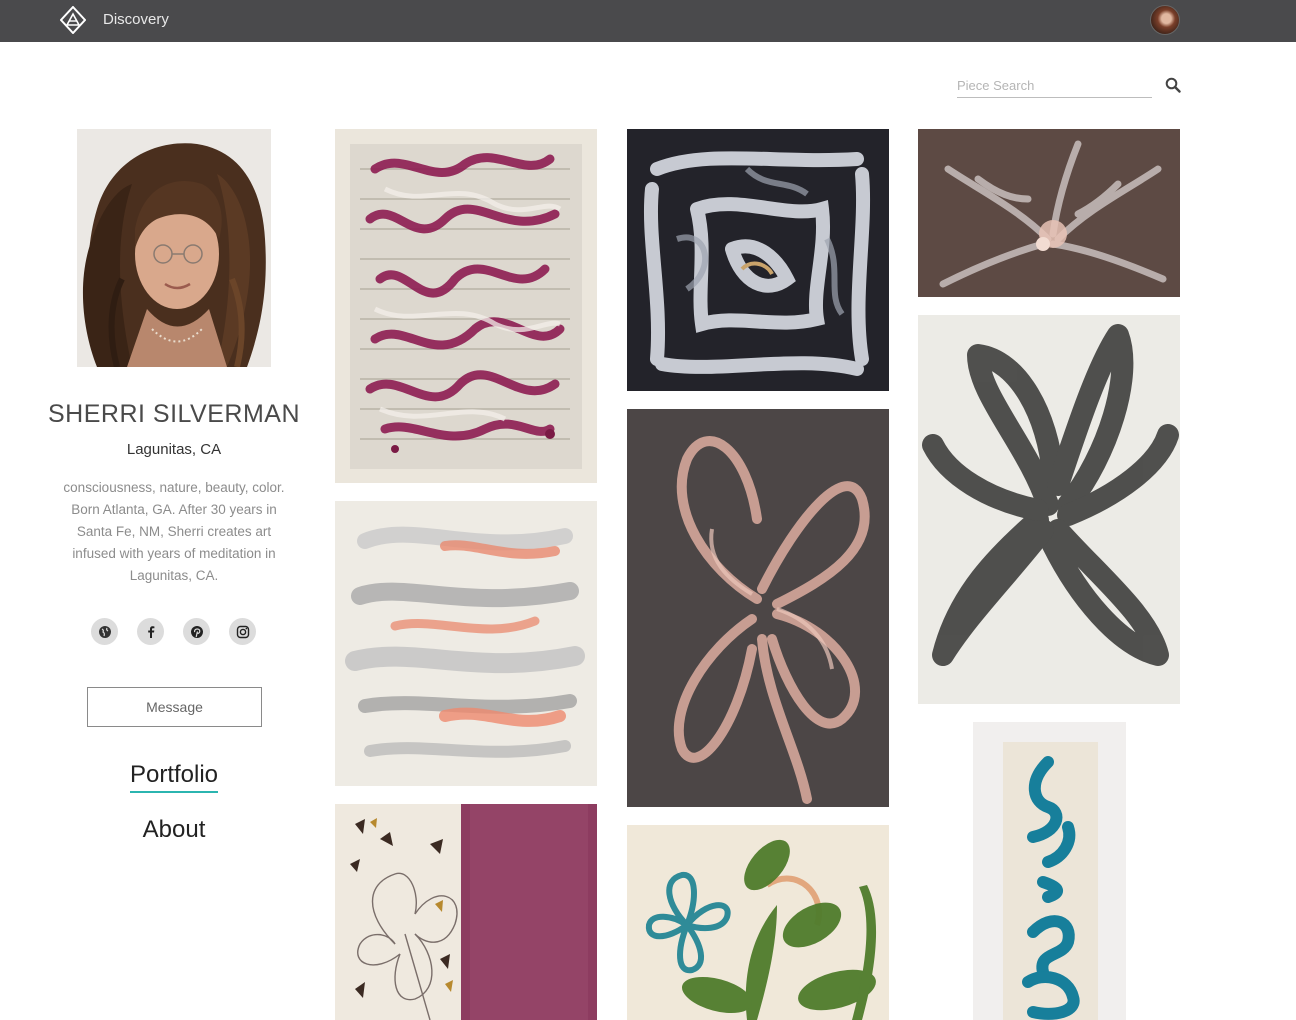 The width and height of the screenshot is (1296, 1020). Describe the element at coordinates (73, 20) in the screenshot. I see `artsy-logo-icon` at that location.